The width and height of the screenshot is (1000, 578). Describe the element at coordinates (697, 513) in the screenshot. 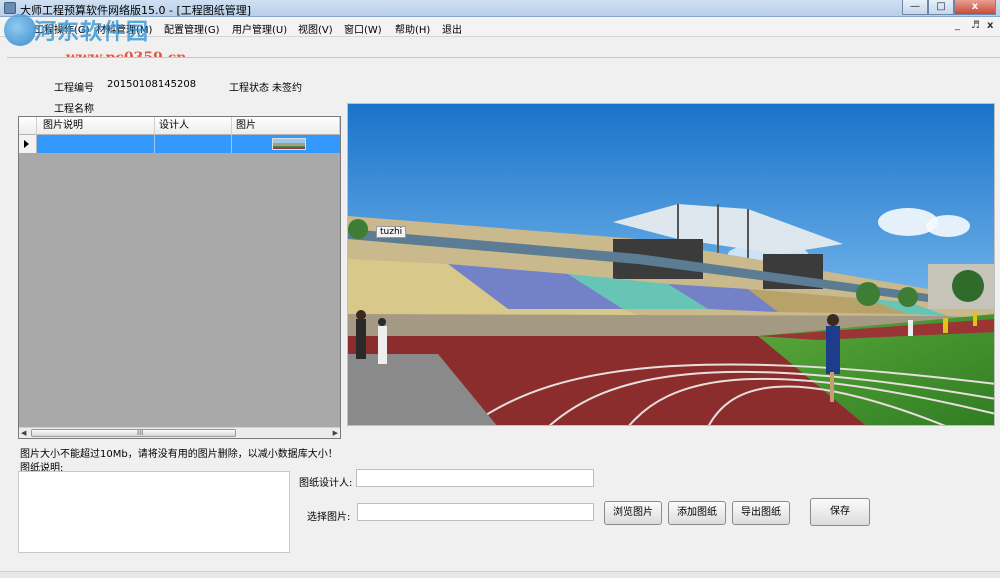

I see `add-drawing-button: 添加图纸` at that location.